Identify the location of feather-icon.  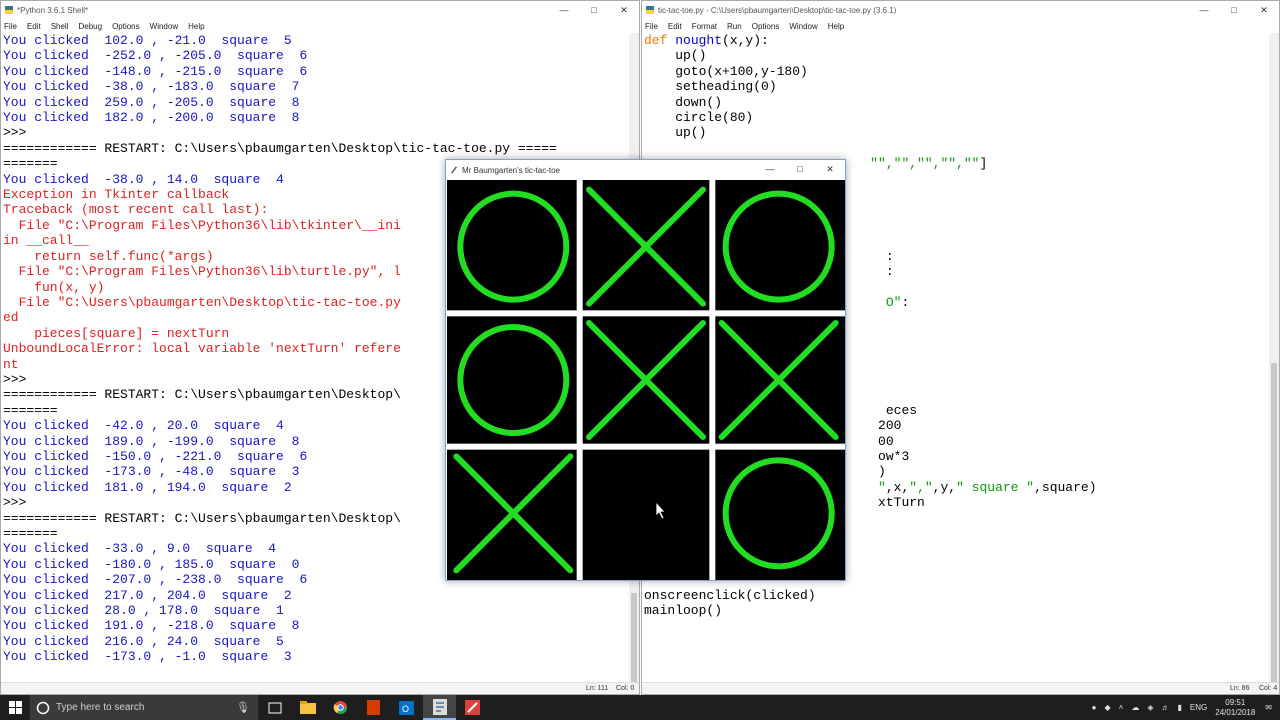
(454, 170).